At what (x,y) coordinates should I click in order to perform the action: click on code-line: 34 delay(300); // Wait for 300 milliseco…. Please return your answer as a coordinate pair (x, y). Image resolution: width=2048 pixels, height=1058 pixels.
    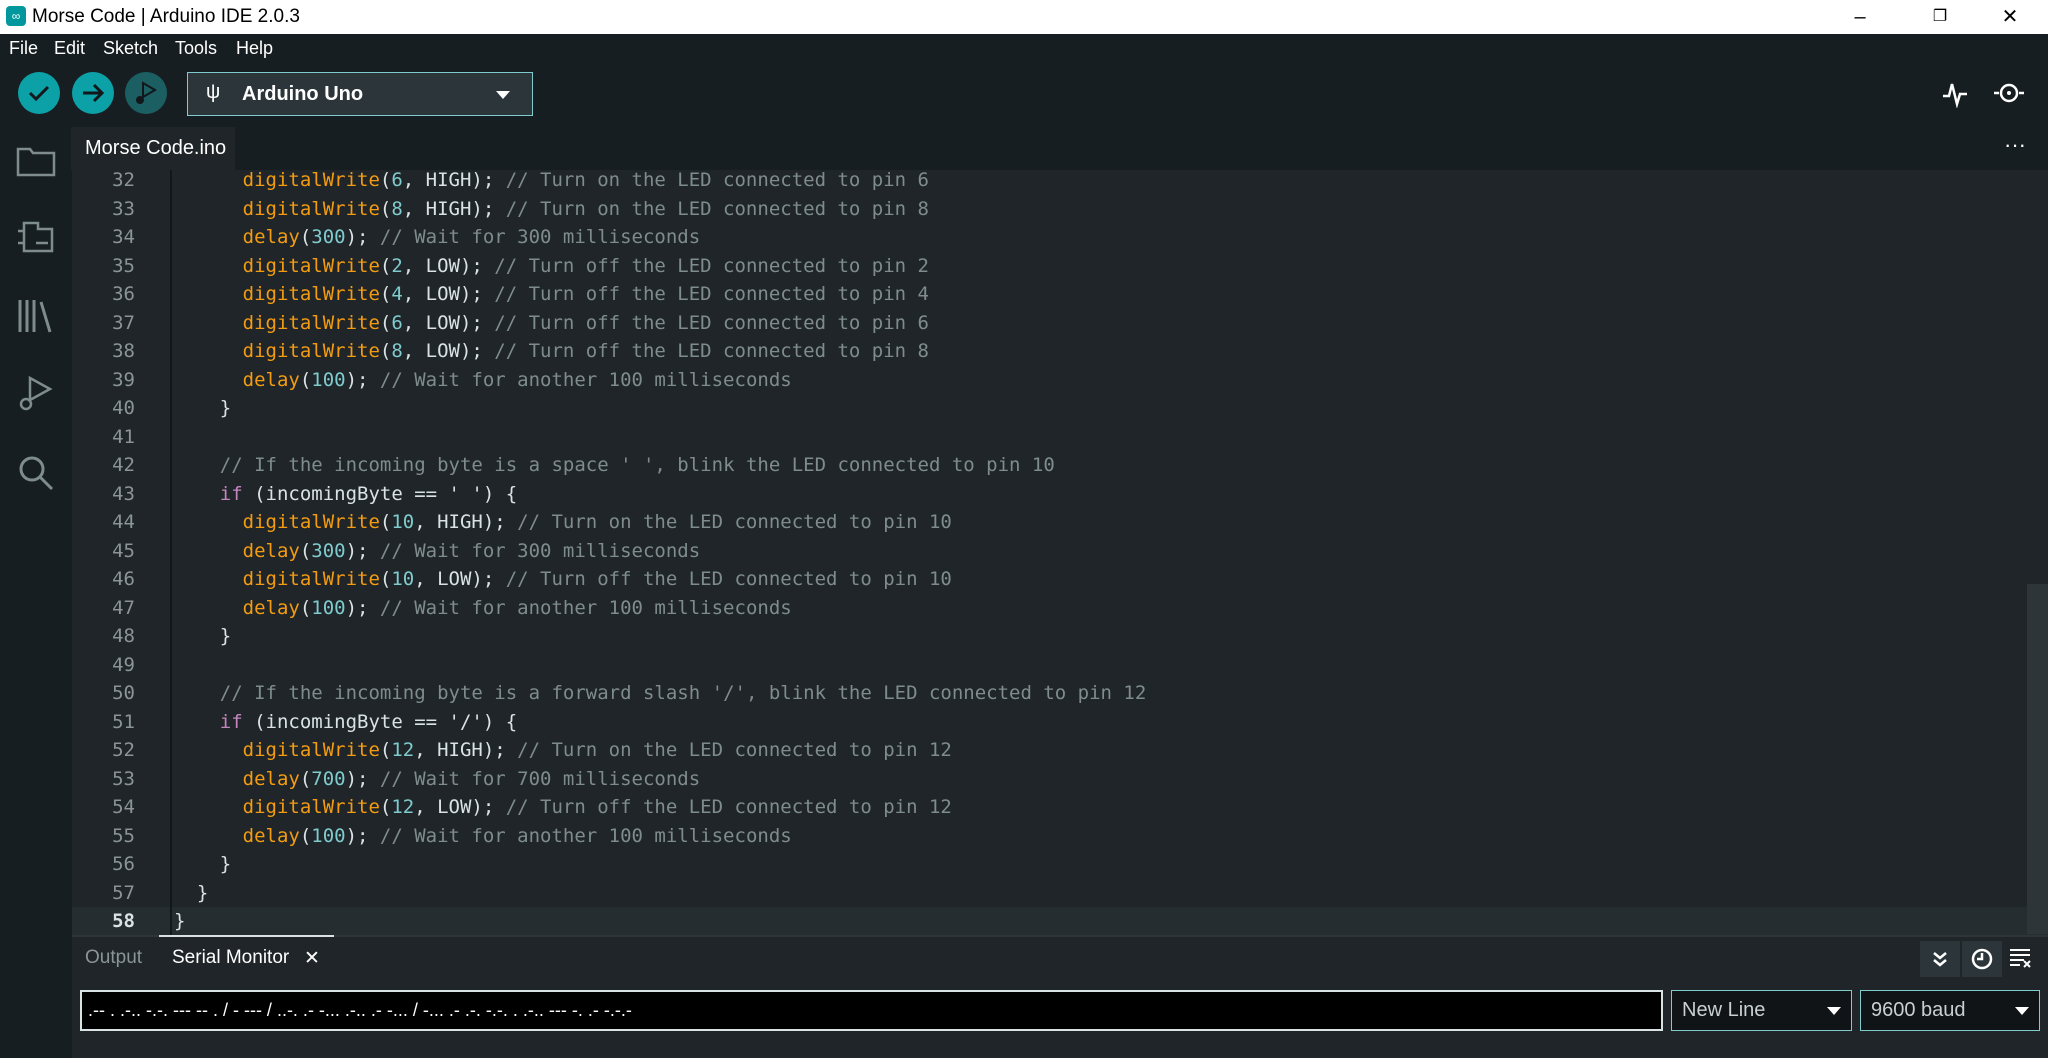
    Looking at the image, I should click on (1060, 237).